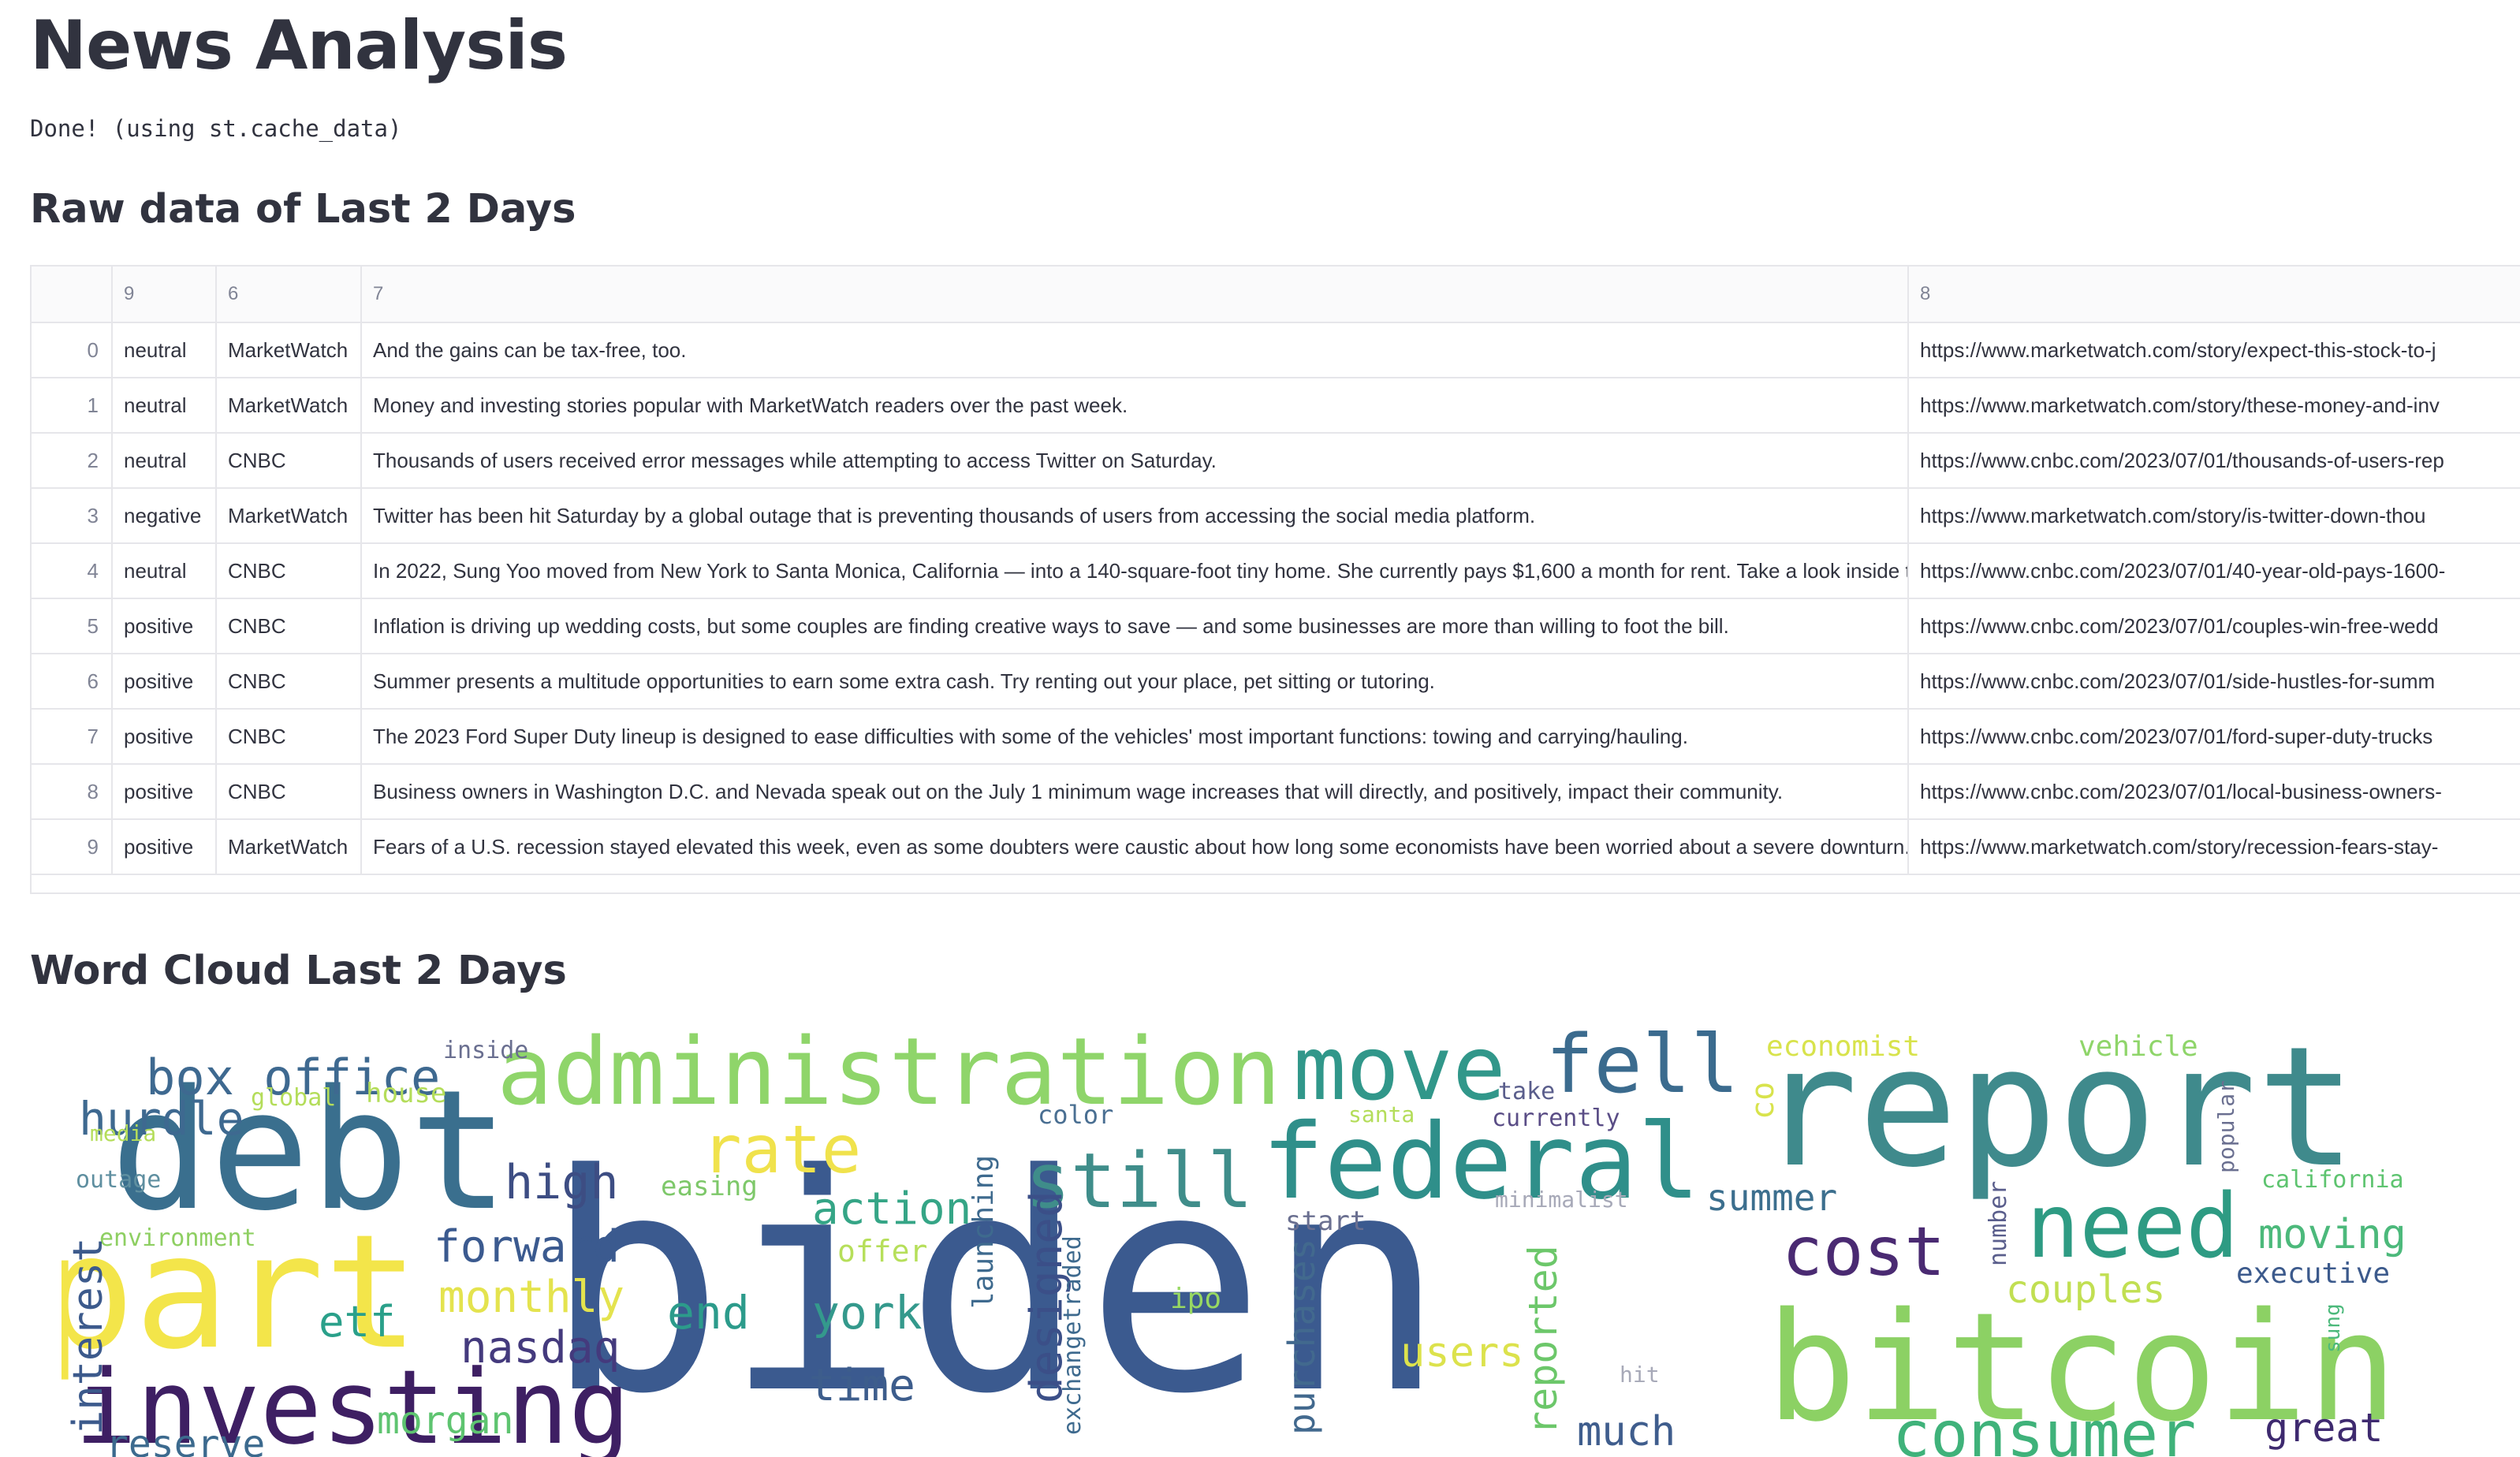 The image size is (2520, 1457). What do you see at coordinates (2332, 1180) in the screenshot?
I see `word-cloud-word: california` at bounding box center [2332, 1180].